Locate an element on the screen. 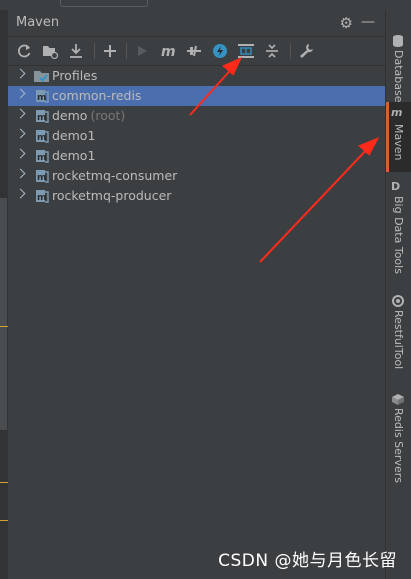  profiles-folder-icon is located at coordinates (42, 76).